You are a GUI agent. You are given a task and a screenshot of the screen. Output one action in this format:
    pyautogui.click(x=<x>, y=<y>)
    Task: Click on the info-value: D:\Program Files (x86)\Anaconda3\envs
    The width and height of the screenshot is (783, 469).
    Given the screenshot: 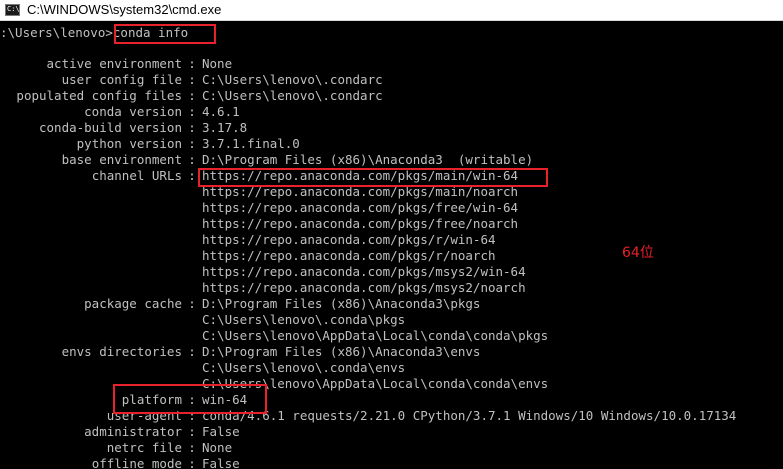 What is the action you would take?
    pyautogui.click(x=341, y=351)
    